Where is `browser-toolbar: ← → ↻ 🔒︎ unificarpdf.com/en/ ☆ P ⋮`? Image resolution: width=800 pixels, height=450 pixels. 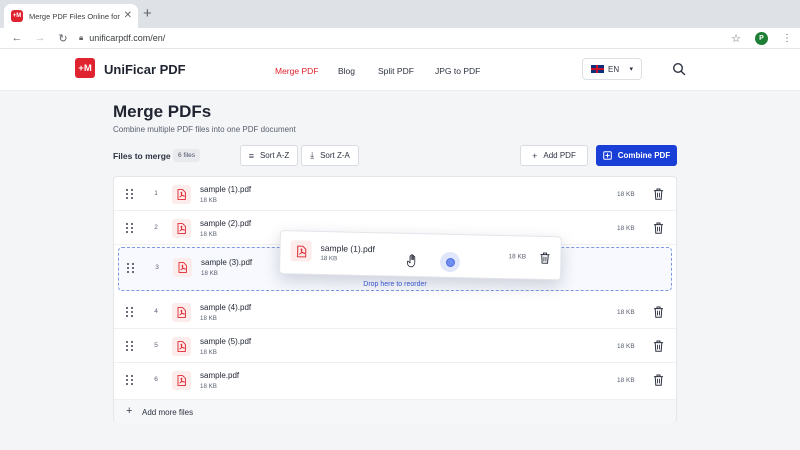 browser-toolbar: ← → ↻ 🔒︎ unificarpdf.com/en/ ☆ P ⋮ is located at coordinates (400, 38).